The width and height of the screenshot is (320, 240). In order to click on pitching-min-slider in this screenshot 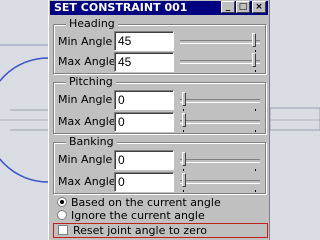, I will do `click(220, 100)`.